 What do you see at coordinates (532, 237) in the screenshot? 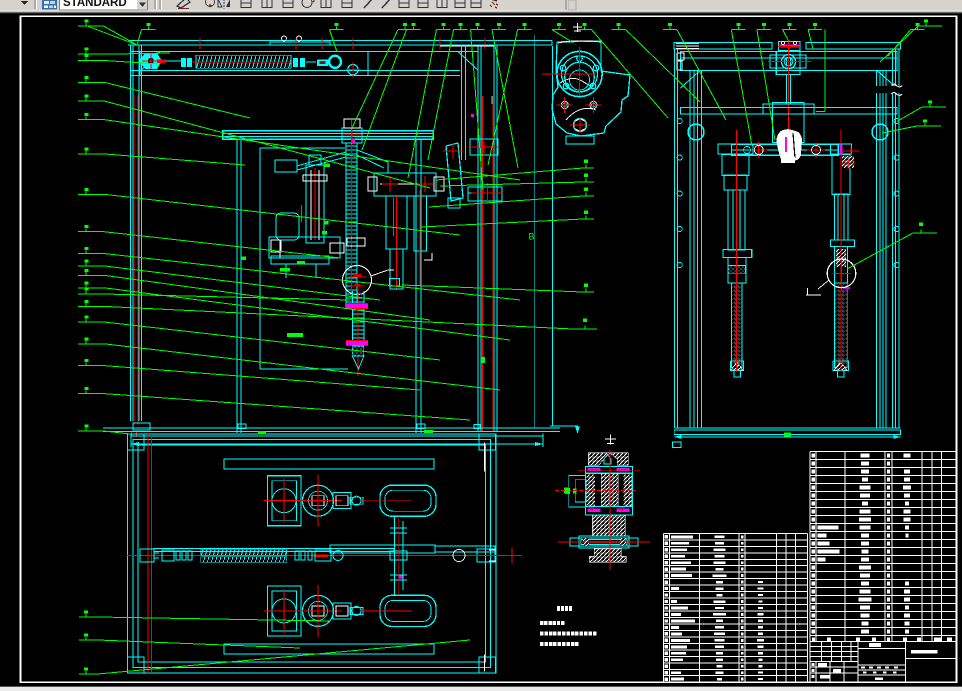
I see `svg-text: B` at bounding box center [532, 237].